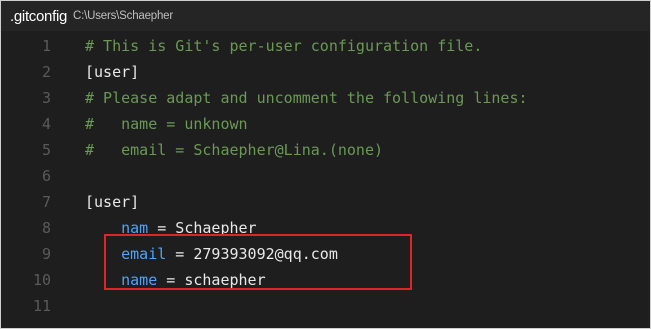  What do you see at coordinates (46, 202) in the screenshot?
I see `line-number: 7` at bounding box center [46, 202].